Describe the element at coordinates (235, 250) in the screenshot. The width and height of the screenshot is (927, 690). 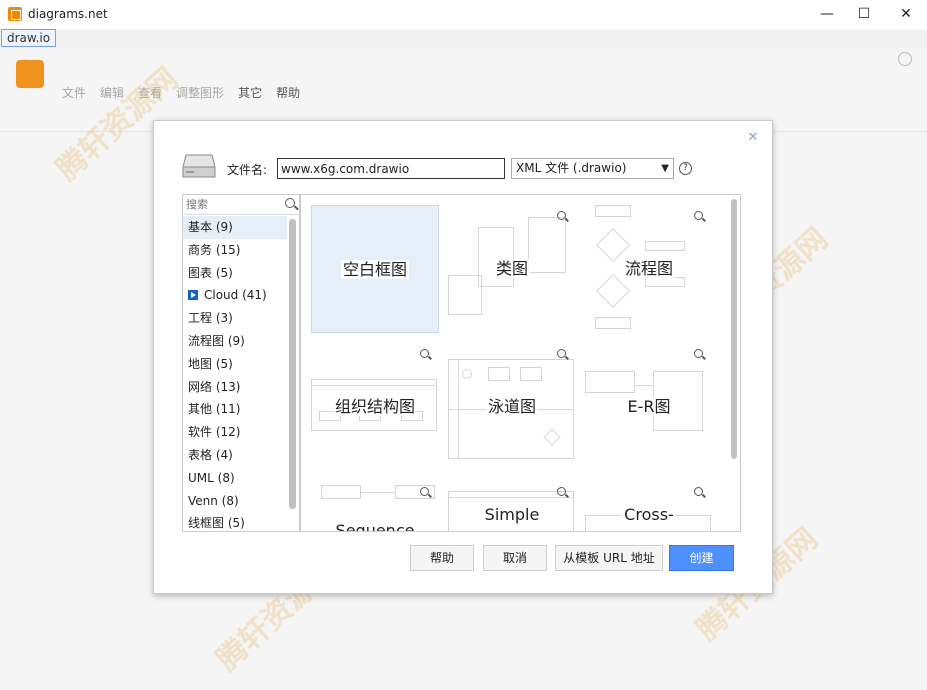
I see `category-business: 商务 (15)` at that location.